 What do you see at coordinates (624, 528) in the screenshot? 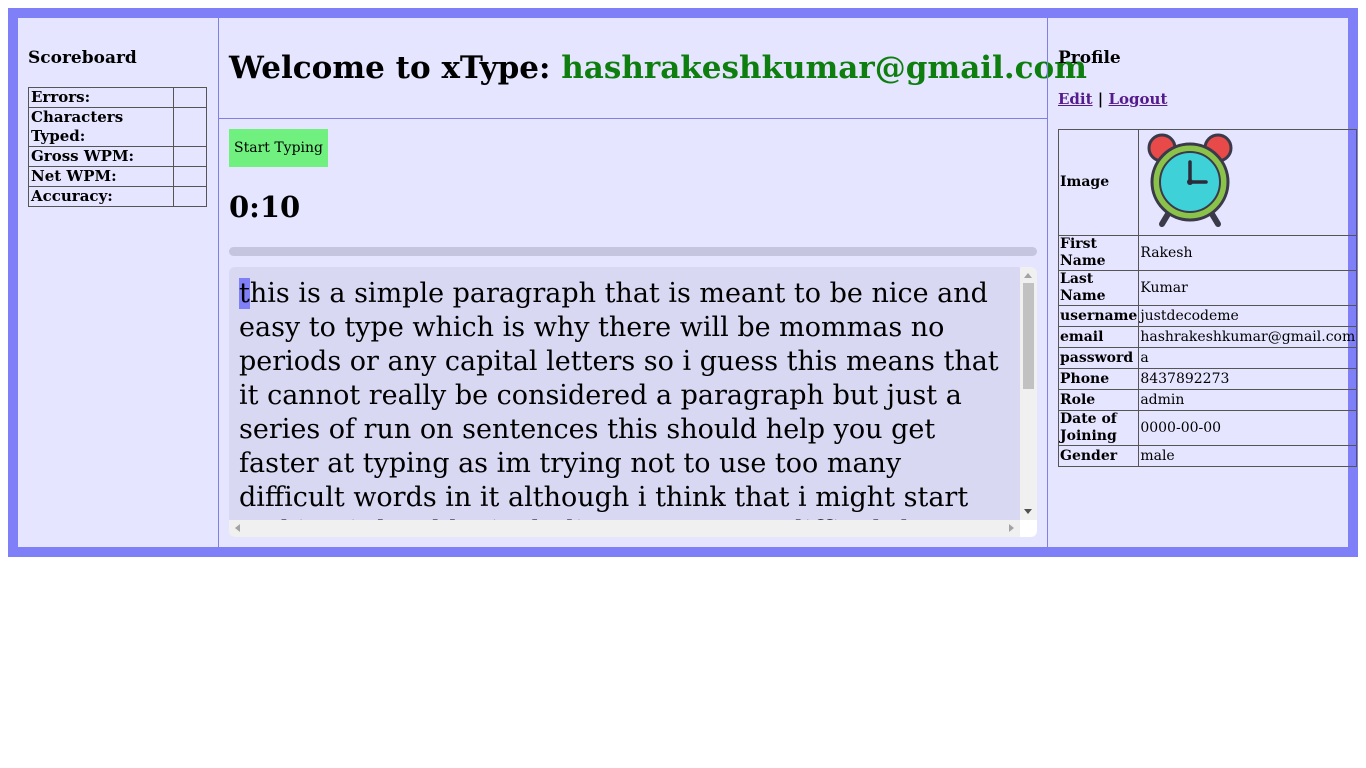
I see `horizontal-scrollbar` at bounding box center [624, 528].